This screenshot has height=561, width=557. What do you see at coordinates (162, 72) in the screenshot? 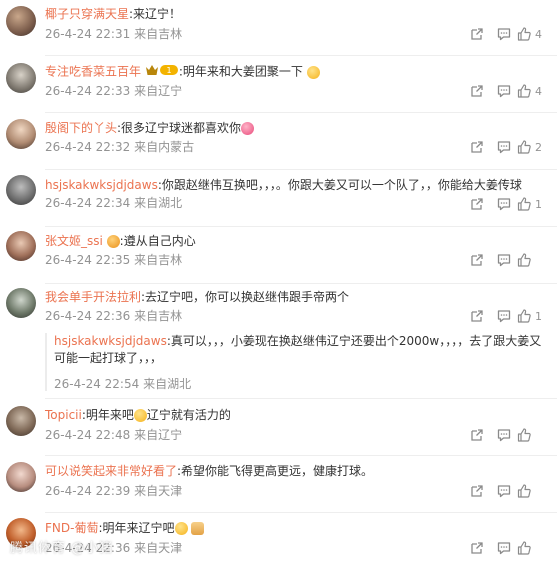
I see `vip-badge: 1` at bounding box center [162, 72].